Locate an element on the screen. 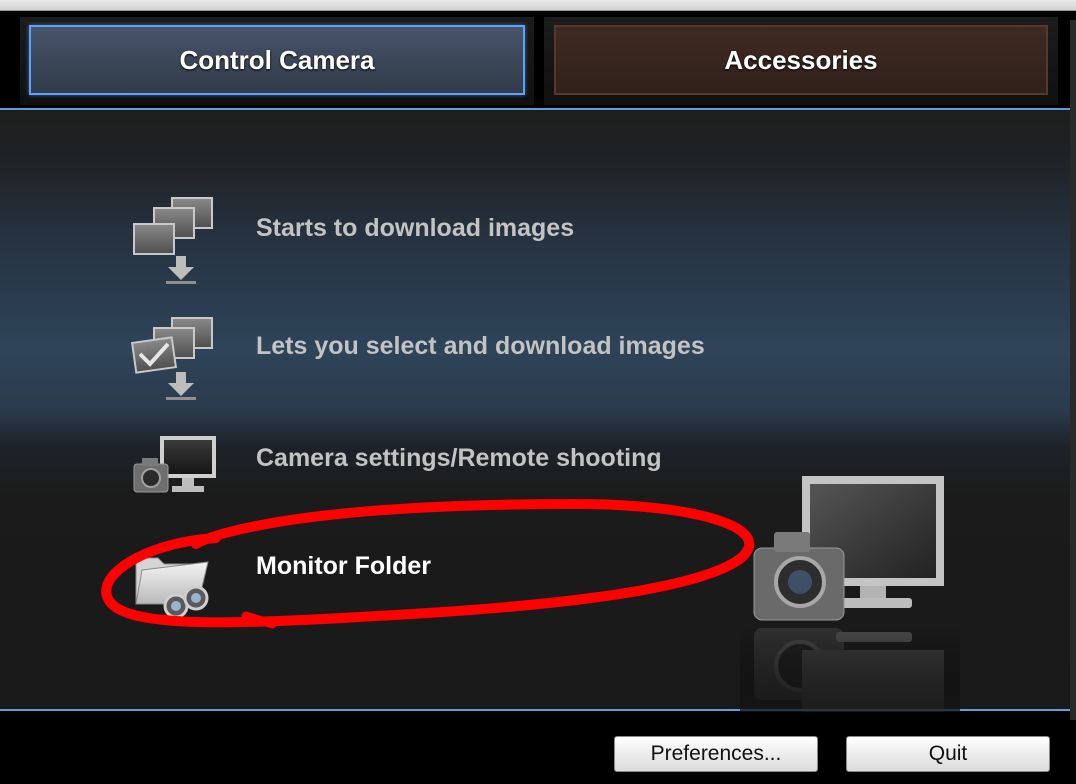  download-images-icon is located at coordinates (173, 240).